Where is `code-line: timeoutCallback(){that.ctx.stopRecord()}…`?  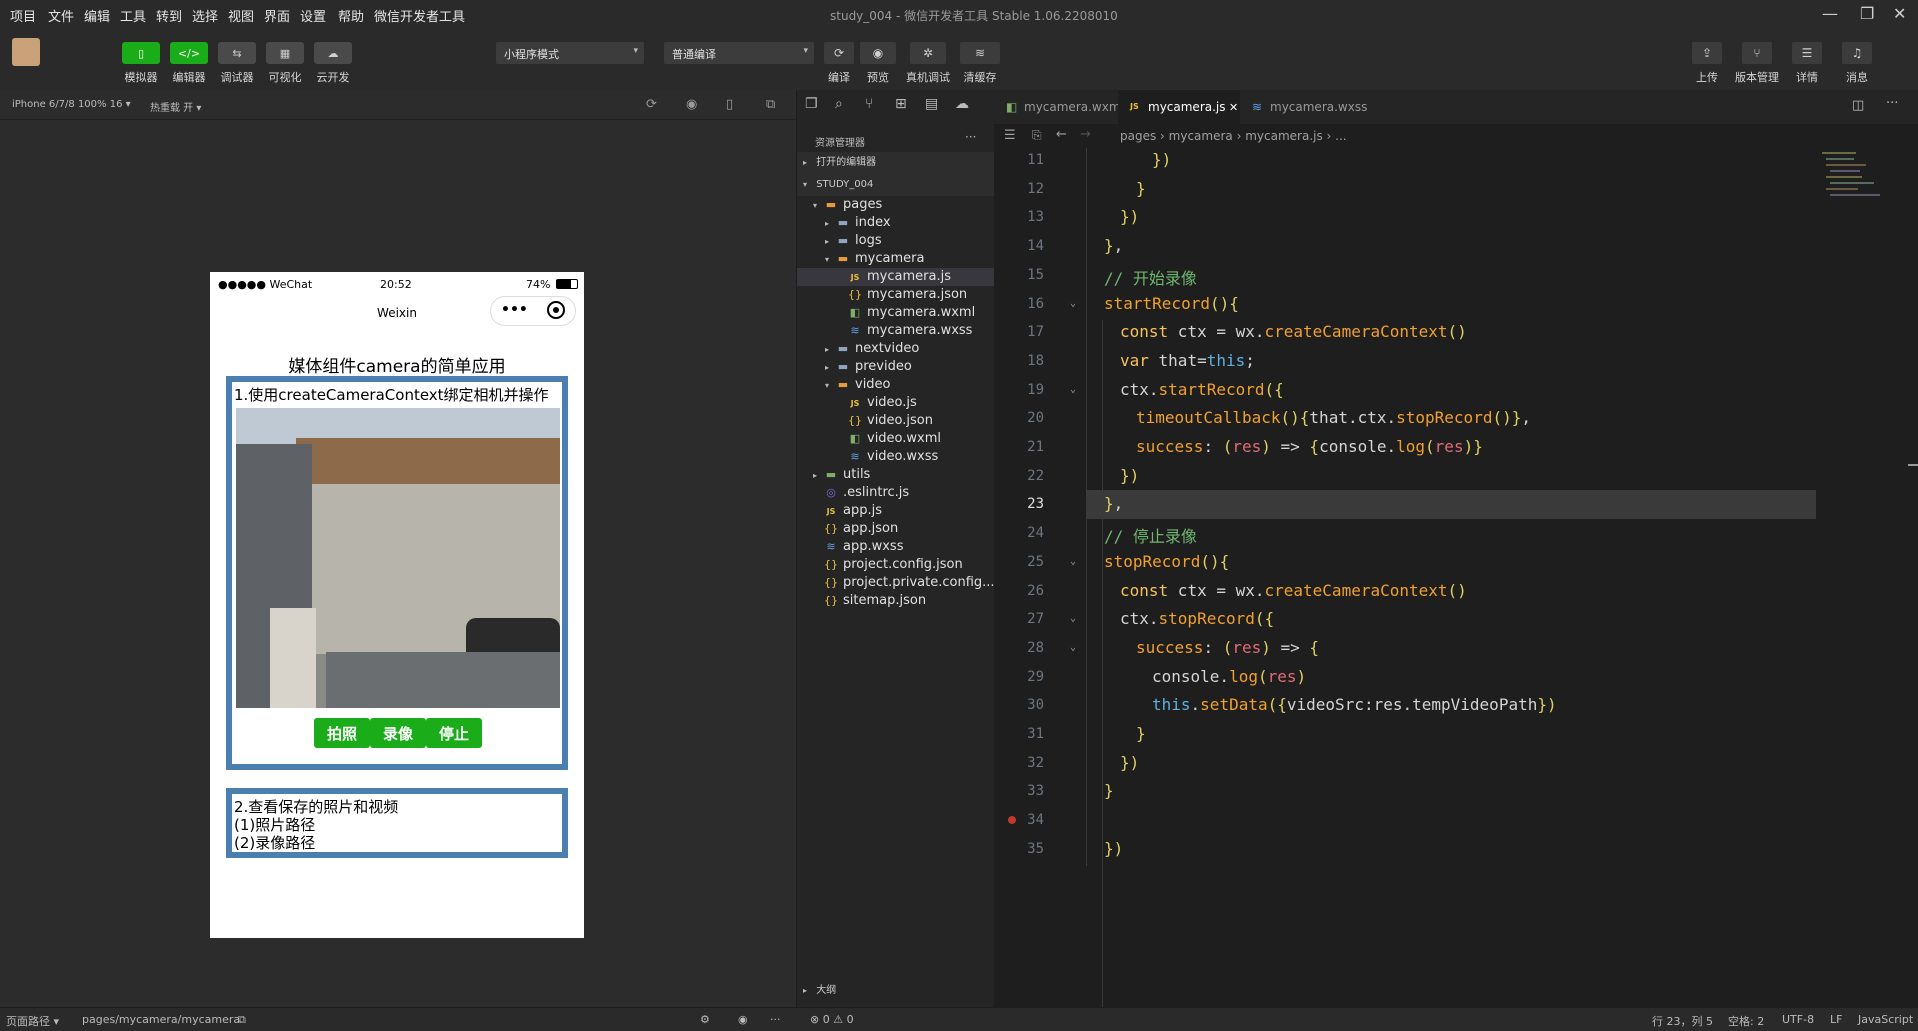
code-line: timeoutCallback(){that.ctx.stopRecord()}… is located at coordinates (1333, 417).